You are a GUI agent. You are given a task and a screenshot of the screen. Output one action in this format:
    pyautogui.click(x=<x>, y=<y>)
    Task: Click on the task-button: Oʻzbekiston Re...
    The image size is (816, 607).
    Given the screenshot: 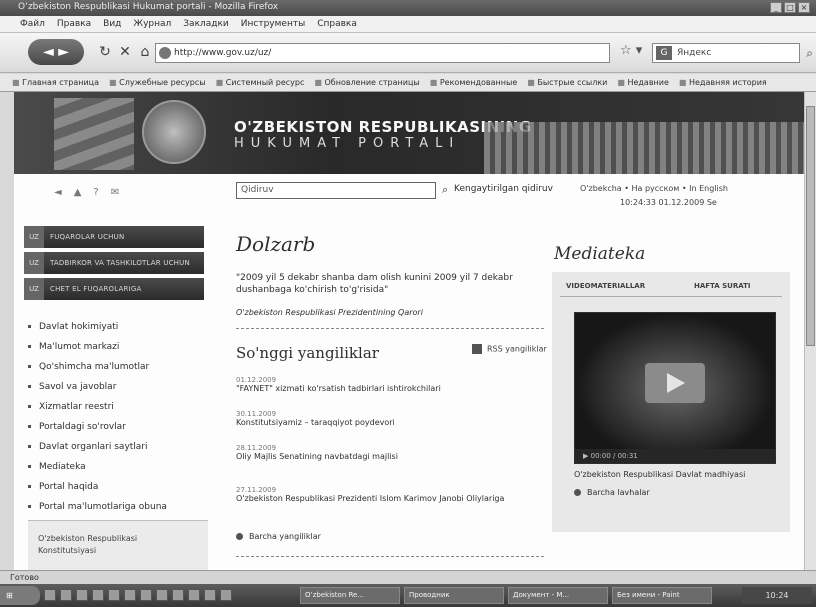 What is the action you would take?
    pyautogui.click(x=350, y=595)
    